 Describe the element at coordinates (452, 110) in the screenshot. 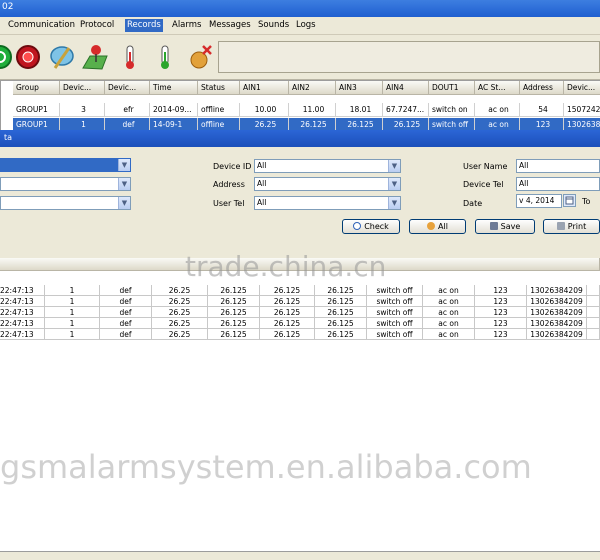

I see `table-cell: switch on` at that location.